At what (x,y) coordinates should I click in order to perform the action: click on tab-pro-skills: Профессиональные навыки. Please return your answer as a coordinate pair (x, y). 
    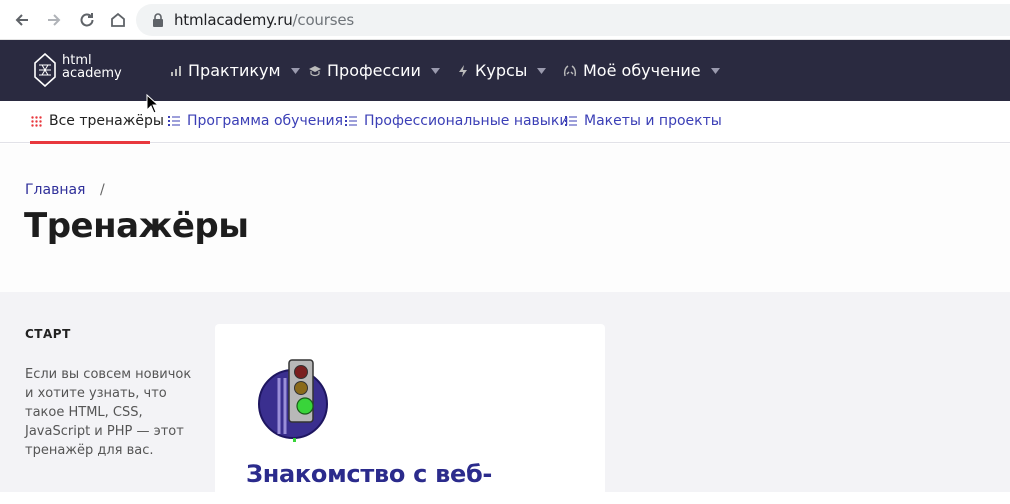
    Looking at the image, I should click on (456, 121).